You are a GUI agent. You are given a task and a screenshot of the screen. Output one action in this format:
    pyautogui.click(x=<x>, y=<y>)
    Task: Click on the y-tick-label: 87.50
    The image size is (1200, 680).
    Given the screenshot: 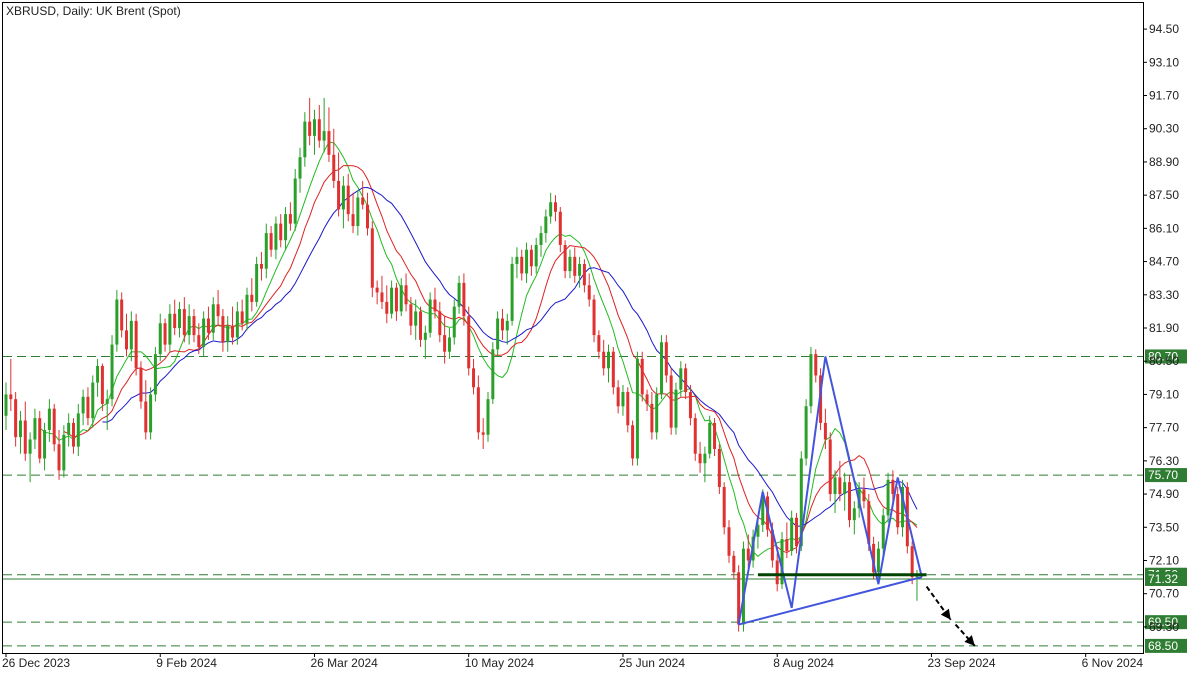 What is the action you would take?
    pyautogui.click(x=1164, y=195)
    